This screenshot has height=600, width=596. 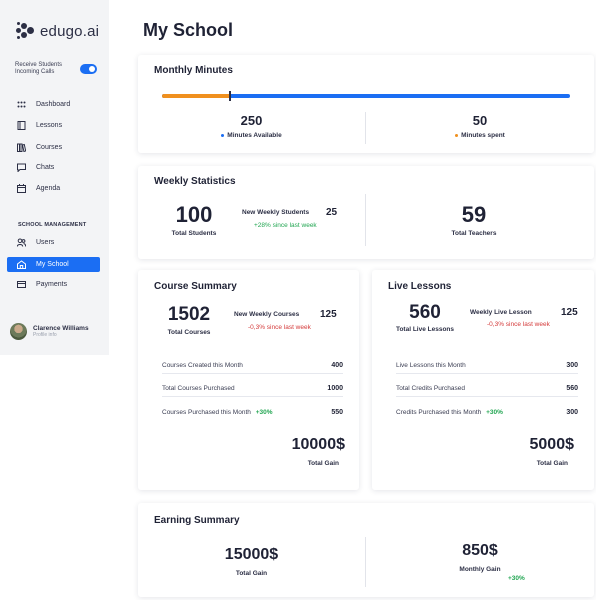 I want to click on incoming-calls-label: Receive Students Incoming Calls, so click(x=39, y=68).